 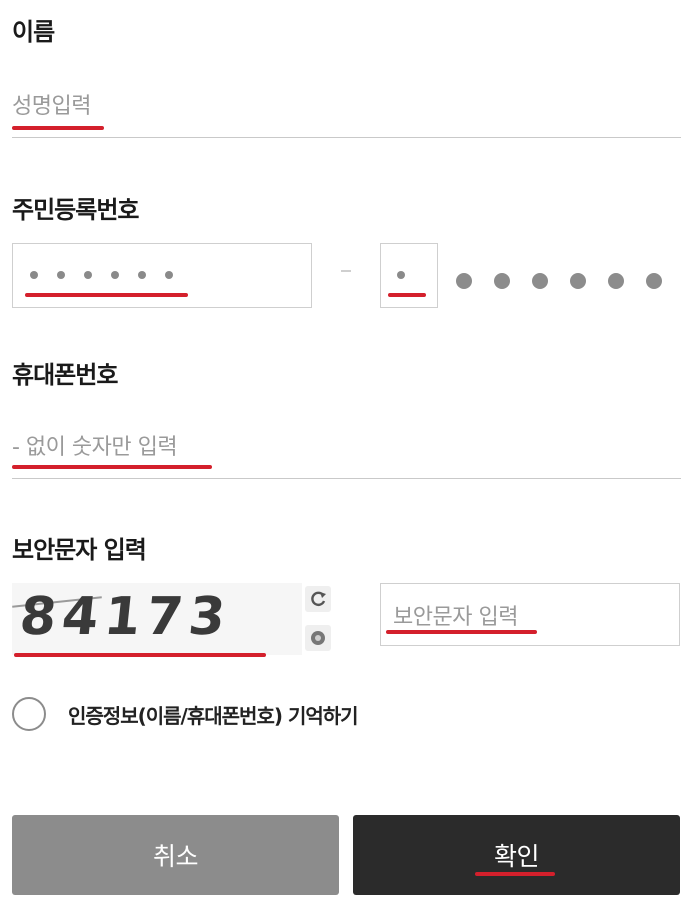 I want to click on captcha-image: 84173, so click(x=157, y=619).